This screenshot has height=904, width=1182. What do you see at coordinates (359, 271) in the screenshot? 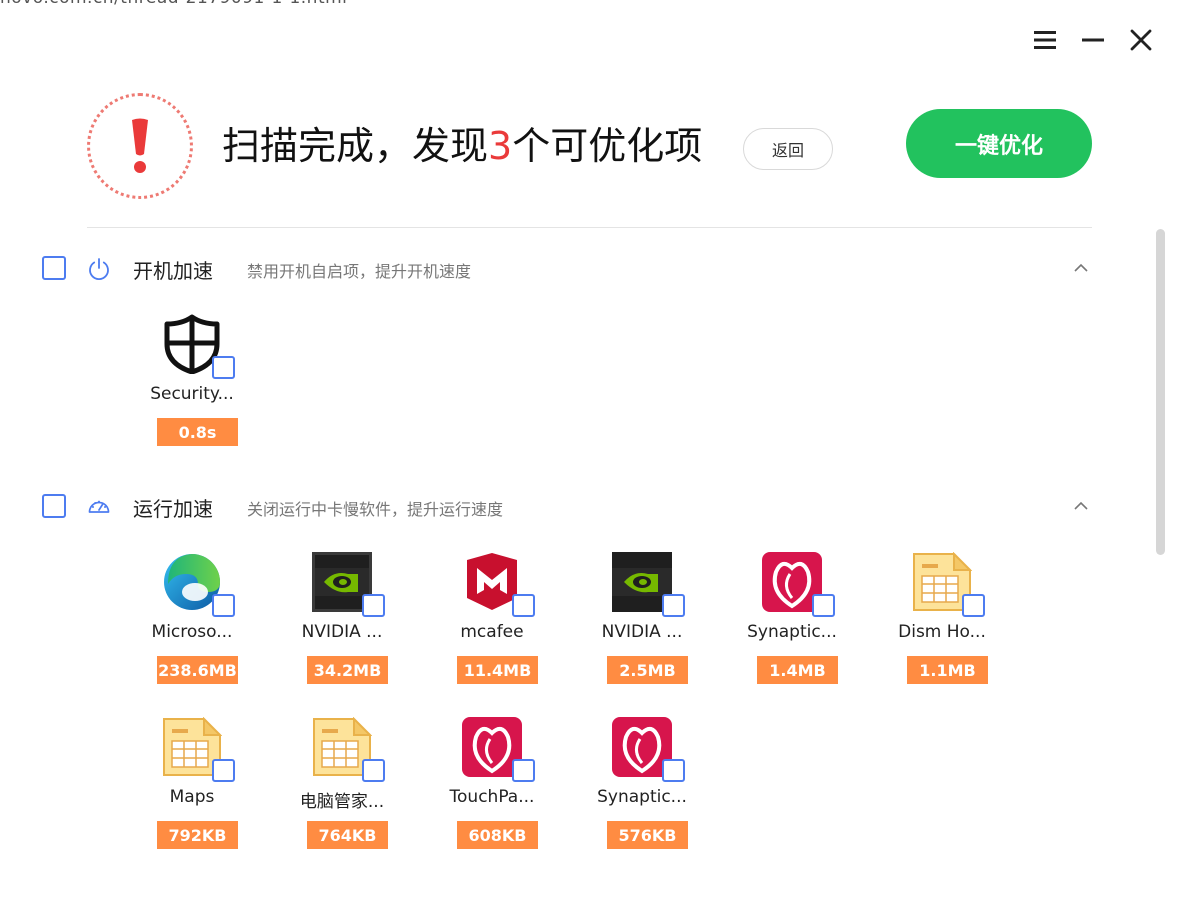
I see `section-description: 禁用开机自启项，提升开机速度` at bounding box center [359, 271].